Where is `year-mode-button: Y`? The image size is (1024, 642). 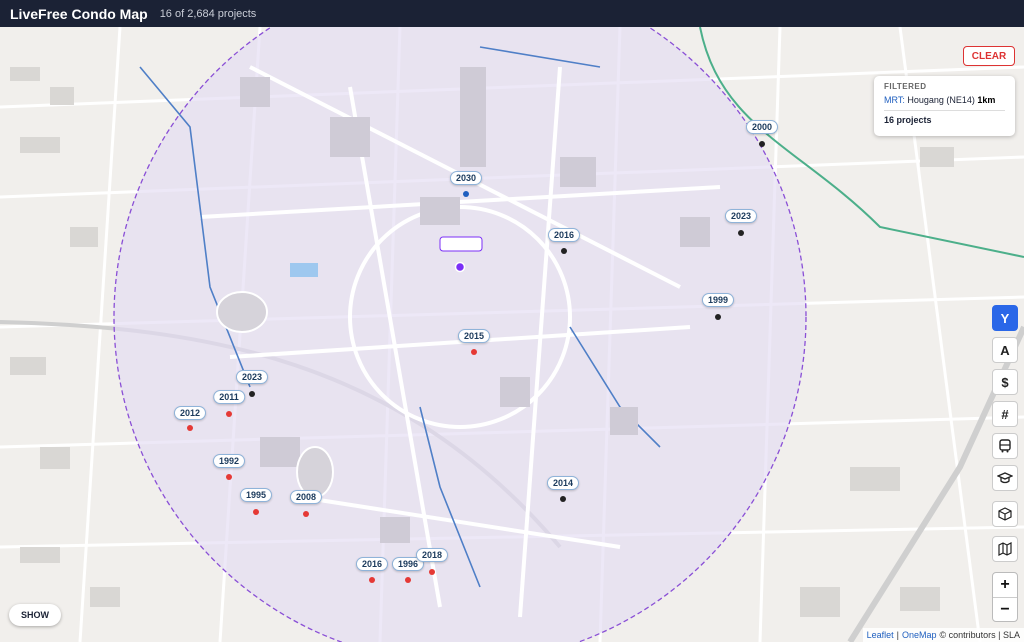
year-mode-button: Y is located at coordinates (1005, 318).